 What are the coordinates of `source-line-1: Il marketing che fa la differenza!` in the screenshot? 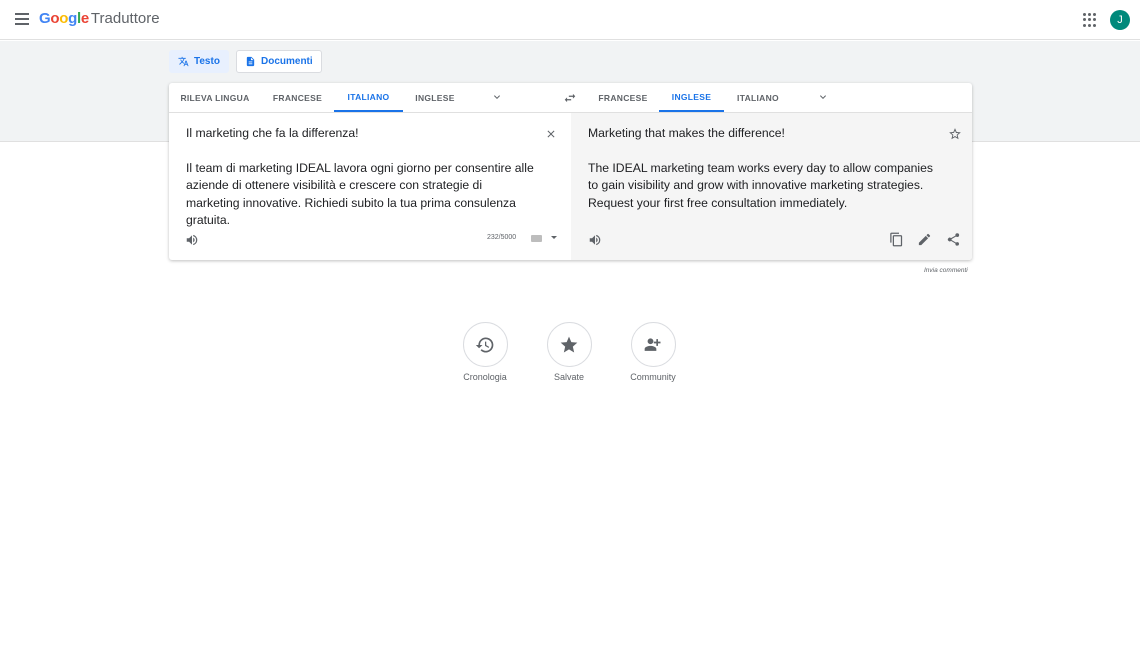 It's located at (272, 133).